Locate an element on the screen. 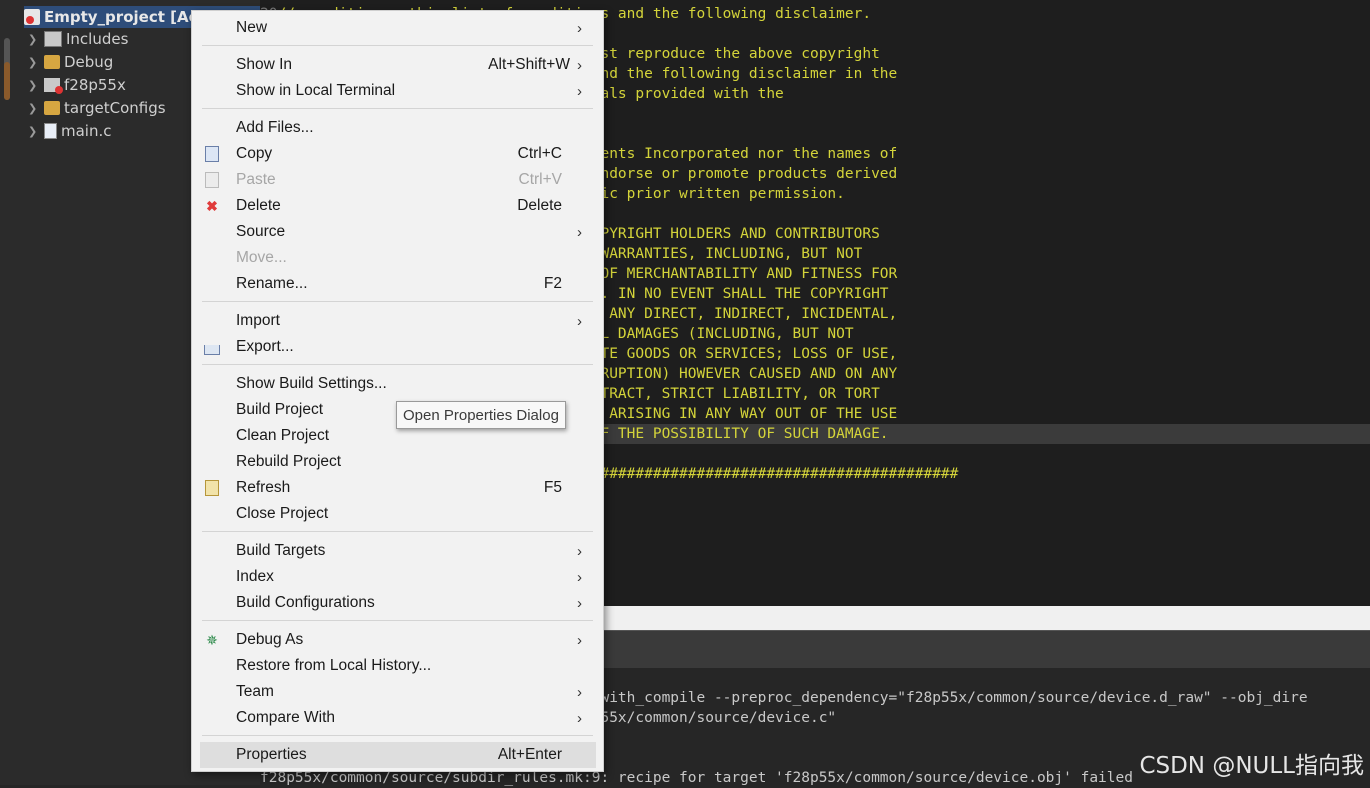  menu-item-source: Source › is located at coordinates (398, 232).